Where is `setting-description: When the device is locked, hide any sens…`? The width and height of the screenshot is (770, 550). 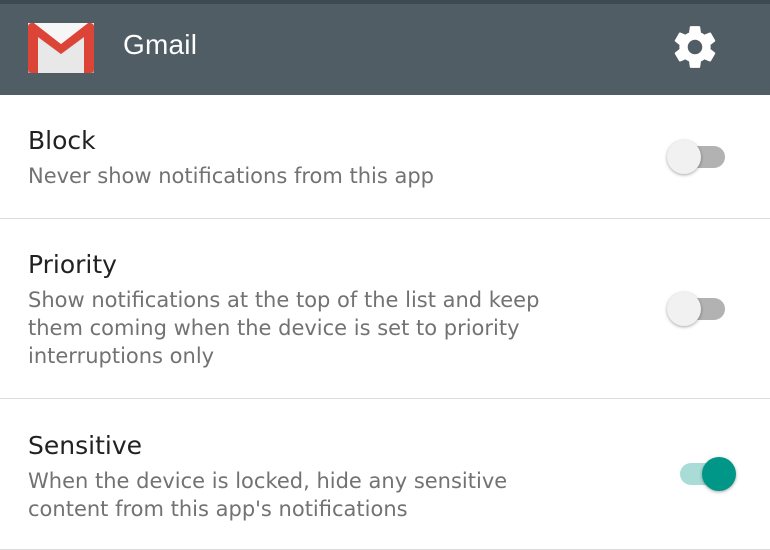 setting-description: When the device is locked, hide any sens… is located at coordinates (268, 495).